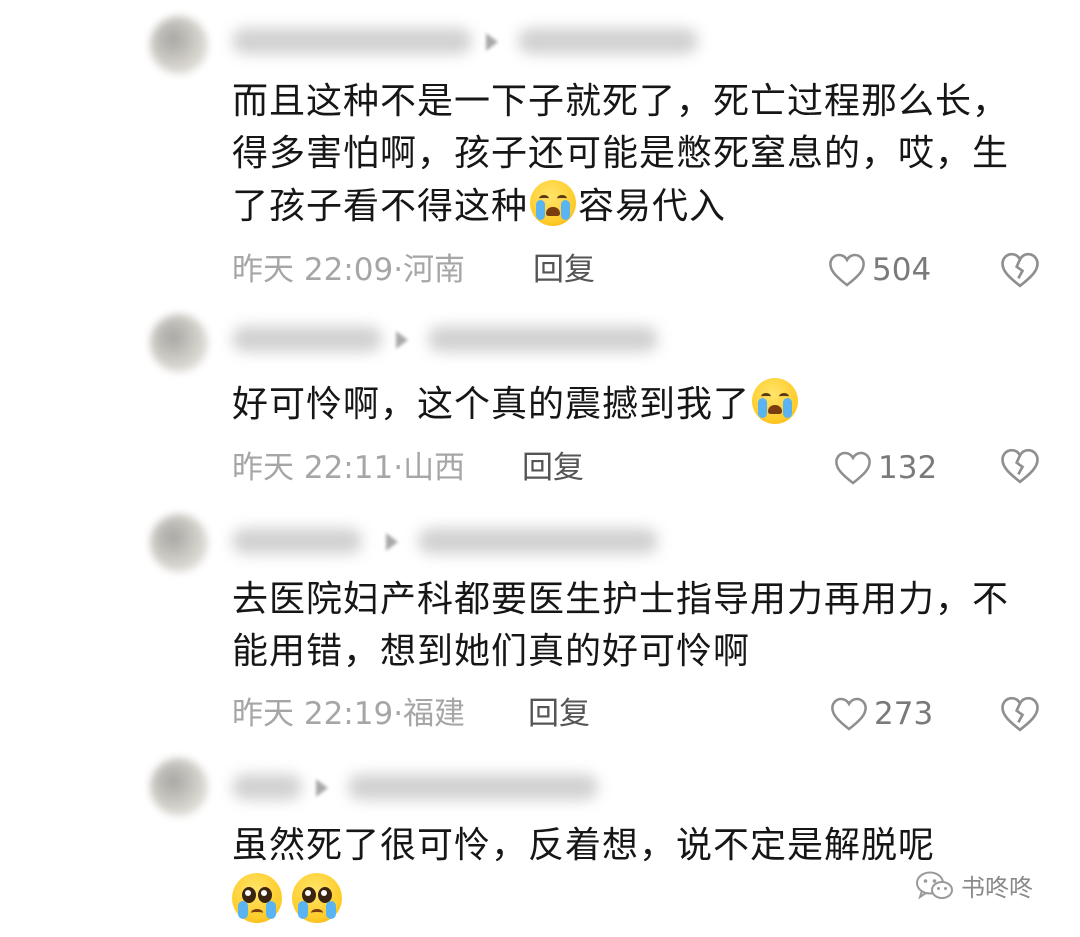 This screenshot has width=1080, height=937. I want to click on wechat-icon, so click(934, 885).